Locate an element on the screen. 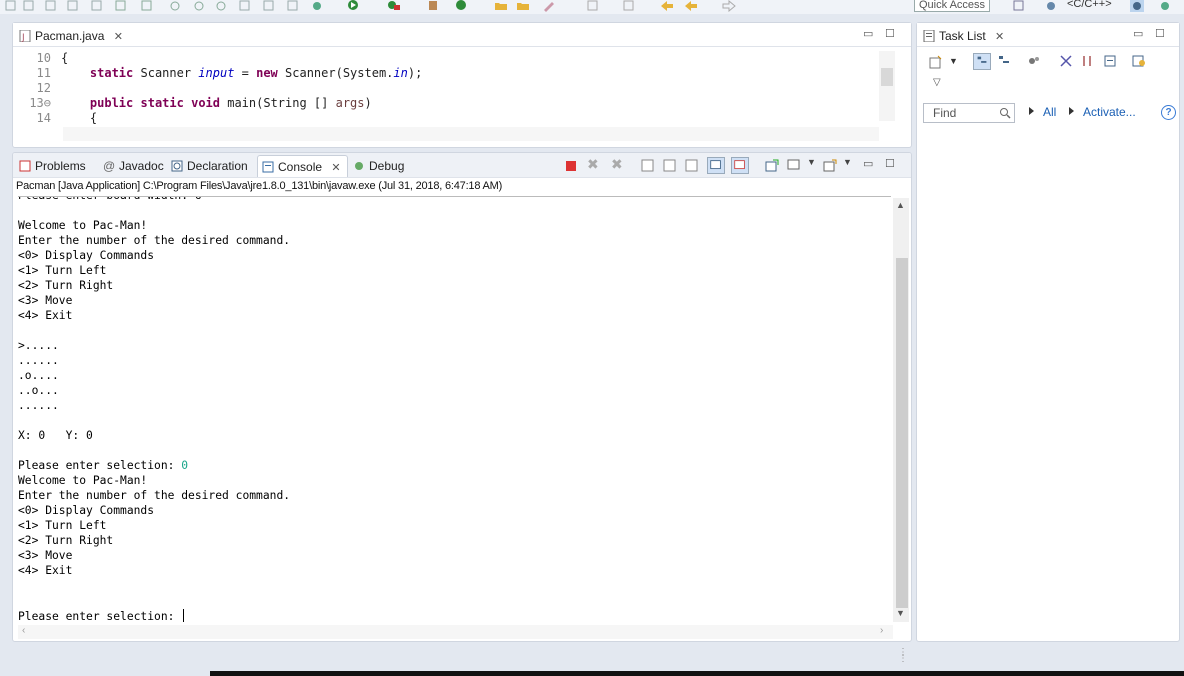 The width and height of the screenshot is (1184, 676). java-perspective-icon is located at coordinates (1137, 6).